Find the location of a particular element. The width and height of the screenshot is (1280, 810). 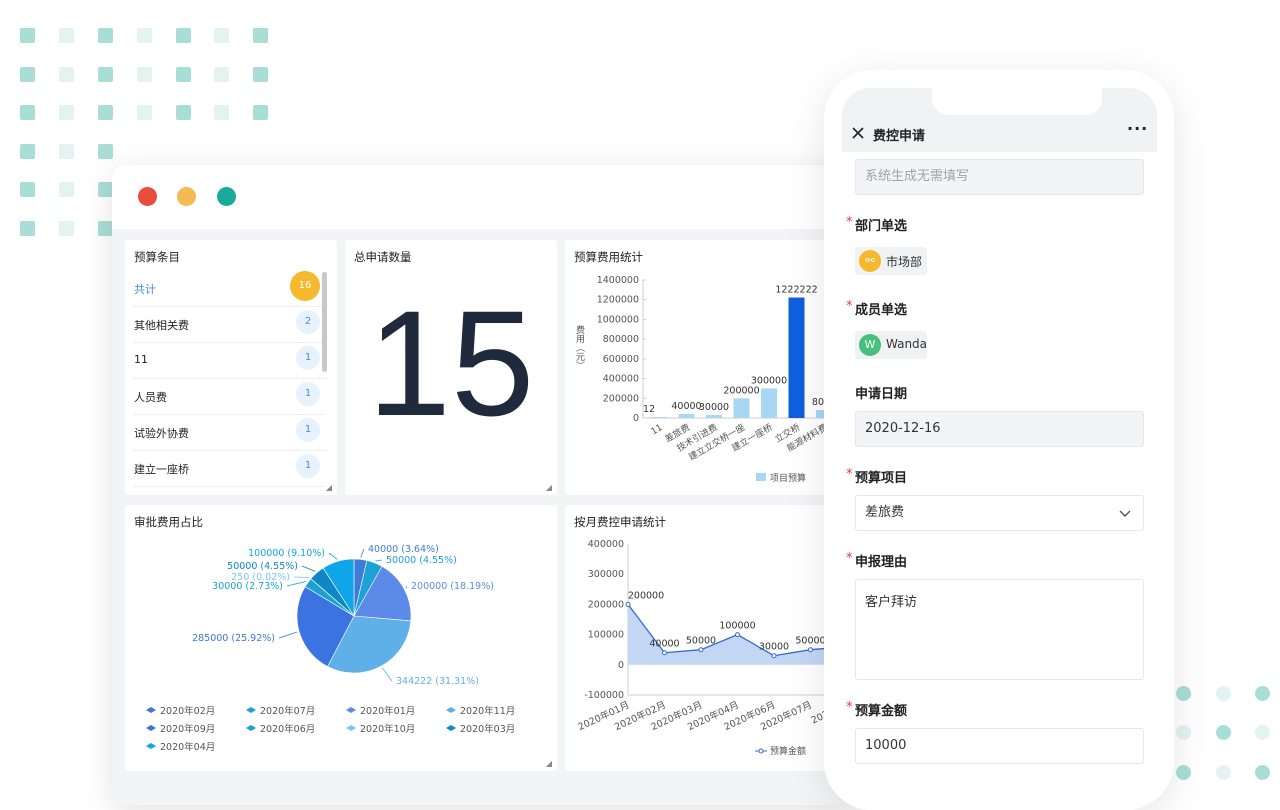

bar-data-label: 12 is located at coordinates (649, 409).